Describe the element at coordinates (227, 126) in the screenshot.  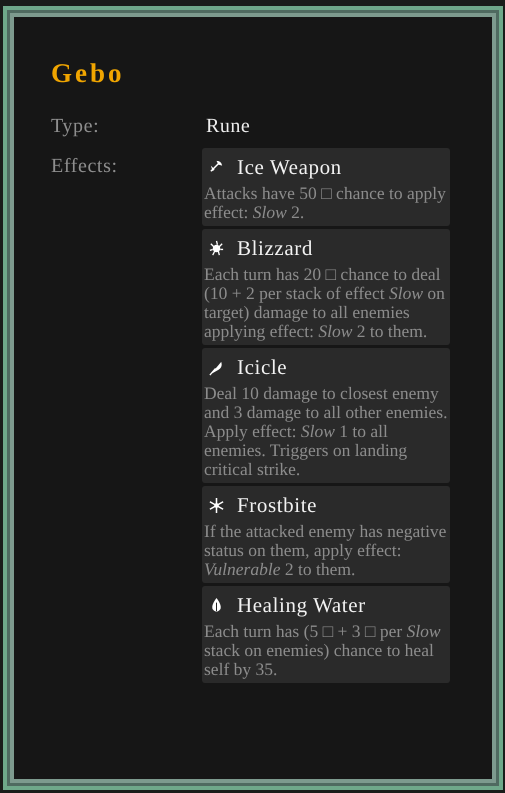
I see `property-value: Rune` at that location.